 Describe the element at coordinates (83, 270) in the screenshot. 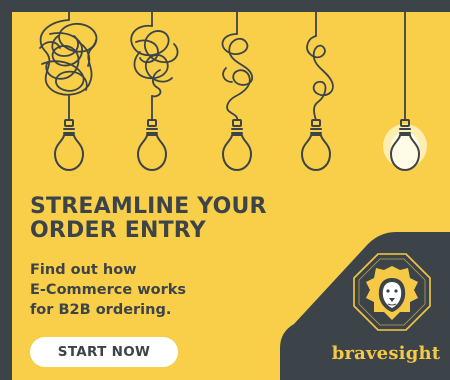

I see `subtext-line-1: Find out how` at that location.